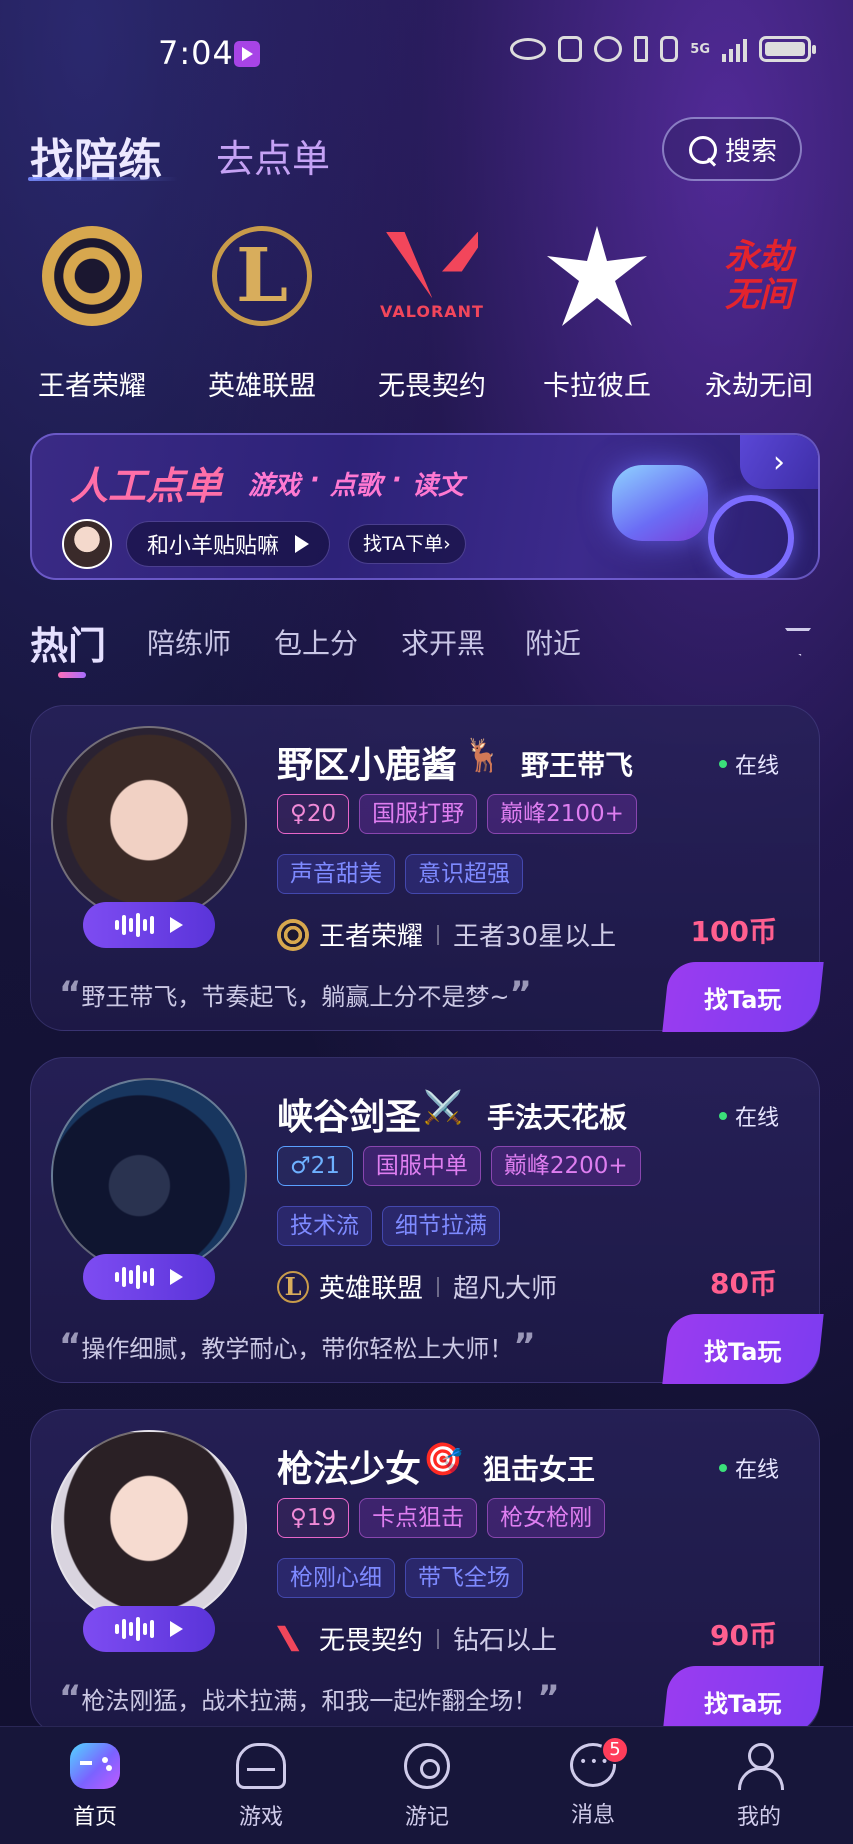 Image resolution: width=853 pixels, height=1844 pixels. Describe the element at coordinates (407, 544) in the screenshot. I see `find-ta-order-button: 找TA下单›` at that location.